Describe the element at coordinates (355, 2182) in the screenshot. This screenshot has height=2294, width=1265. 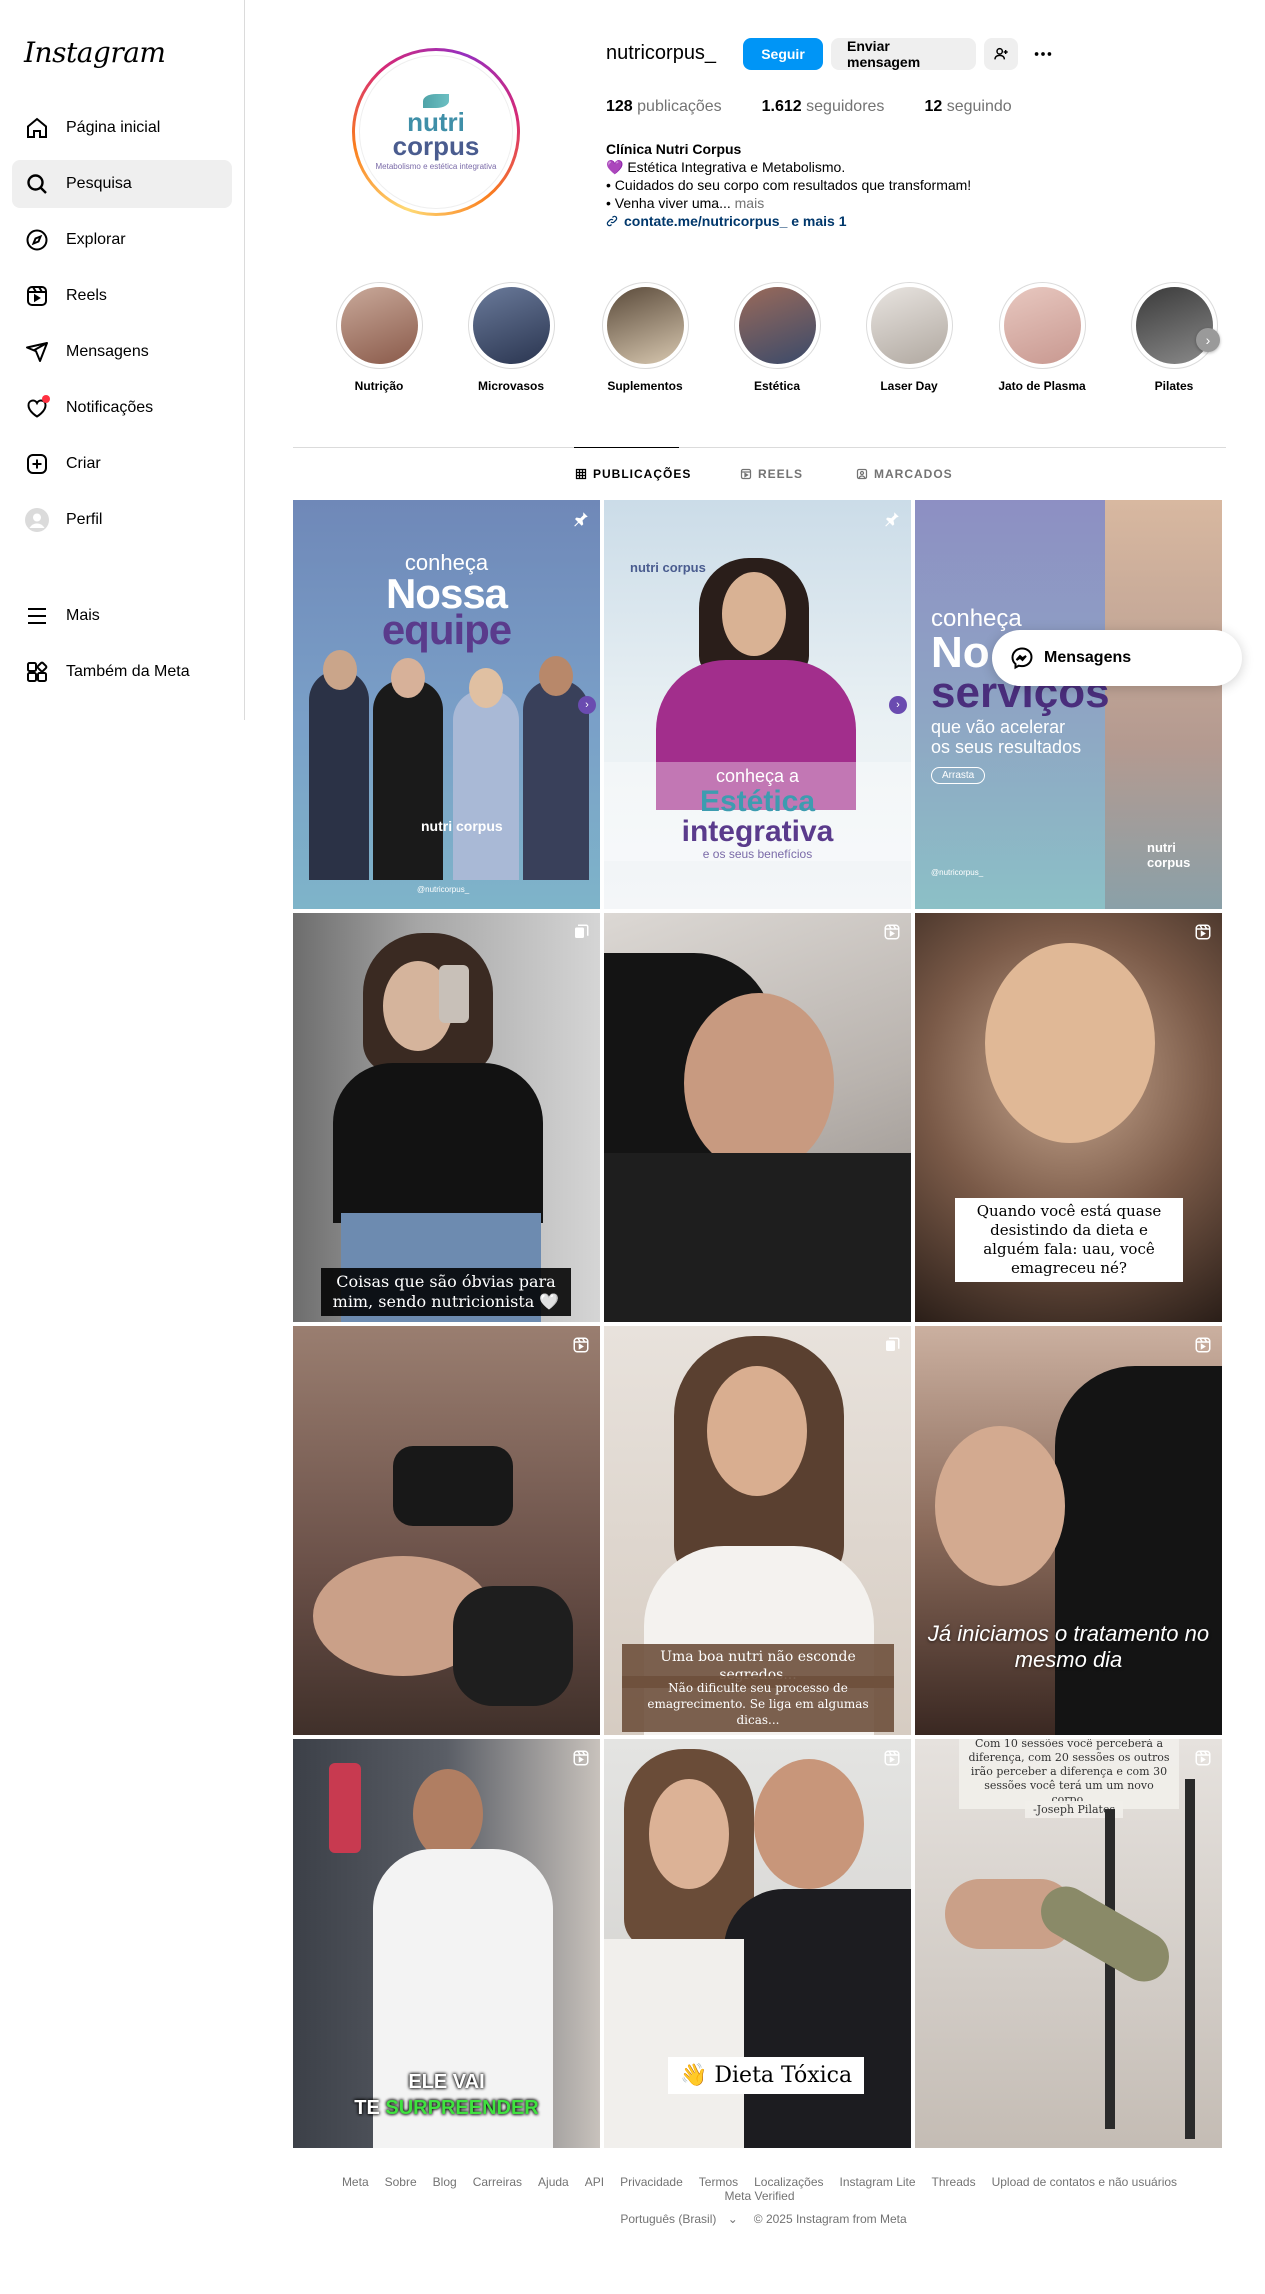
I see `footer-link: Meta` at that location.